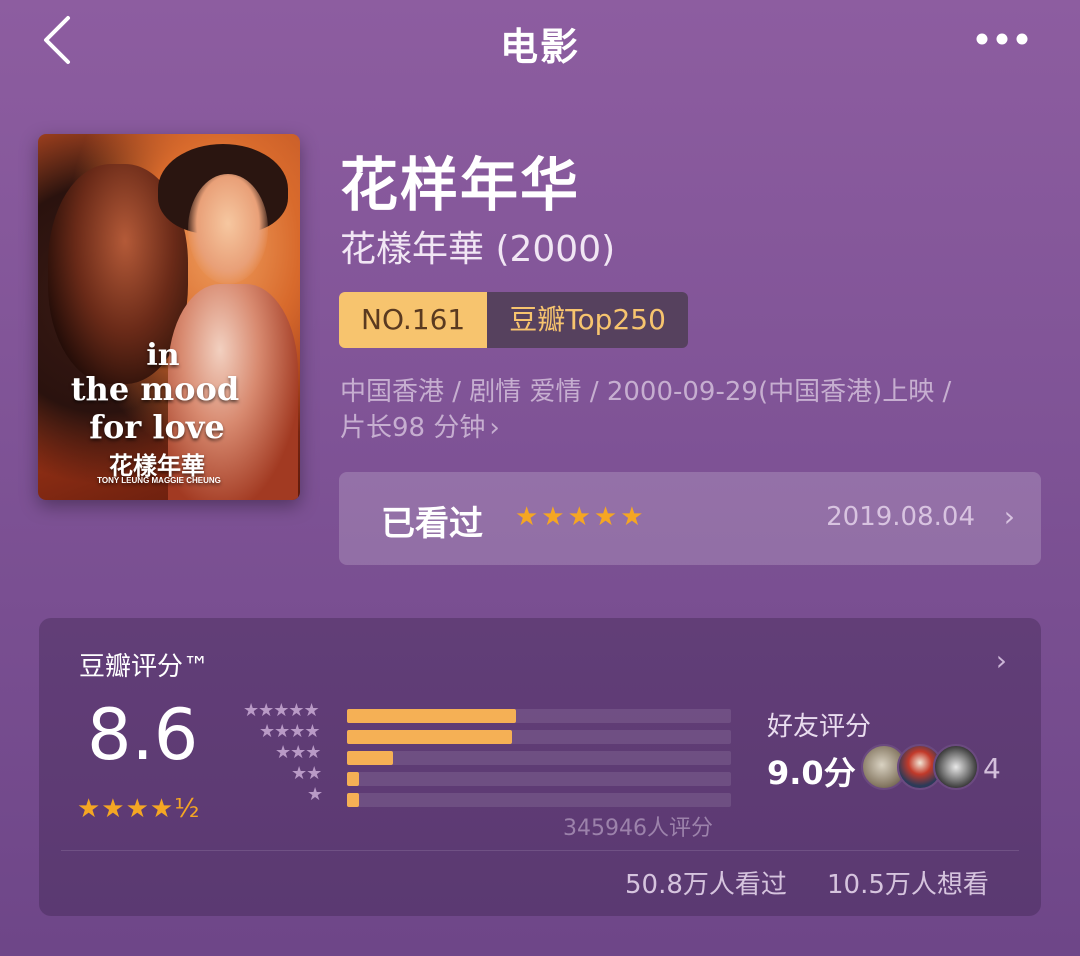  Describe the element at coordinates (992, 768) in the screenshot. I see `friends-count: 4` at that location.